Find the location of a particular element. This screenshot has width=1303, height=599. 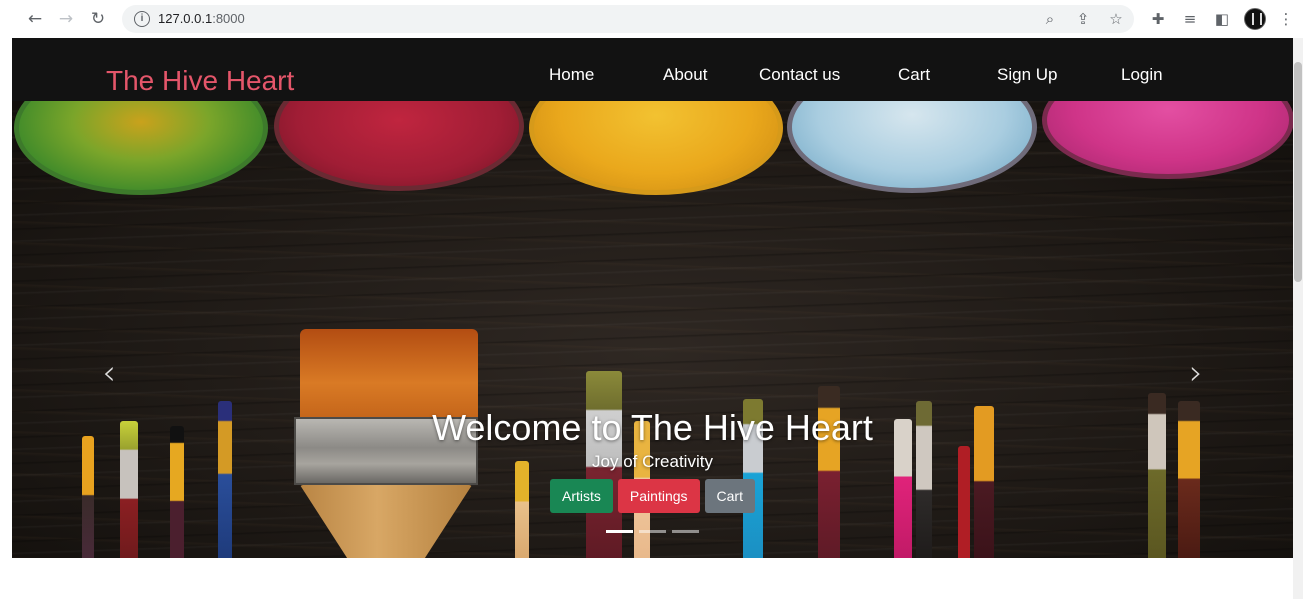

extensions-icon: ✚ is located at coordinates (1158, 19).